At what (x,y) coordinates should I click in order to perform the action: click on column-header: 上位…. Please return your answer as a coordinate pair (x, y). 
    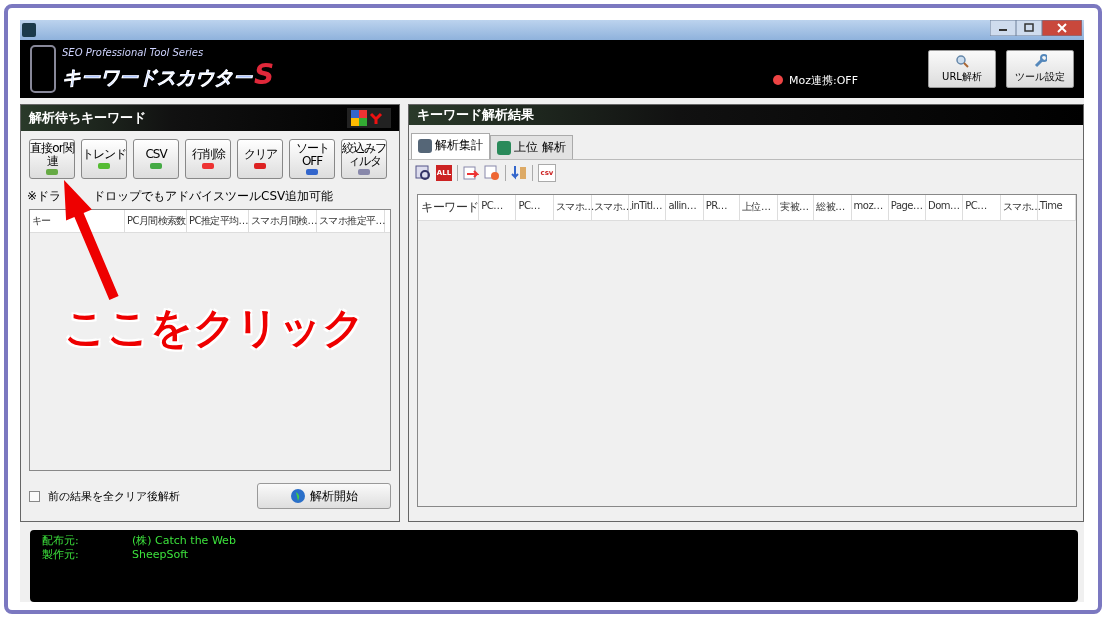
    Looking at the image, I should click on (759, 207).